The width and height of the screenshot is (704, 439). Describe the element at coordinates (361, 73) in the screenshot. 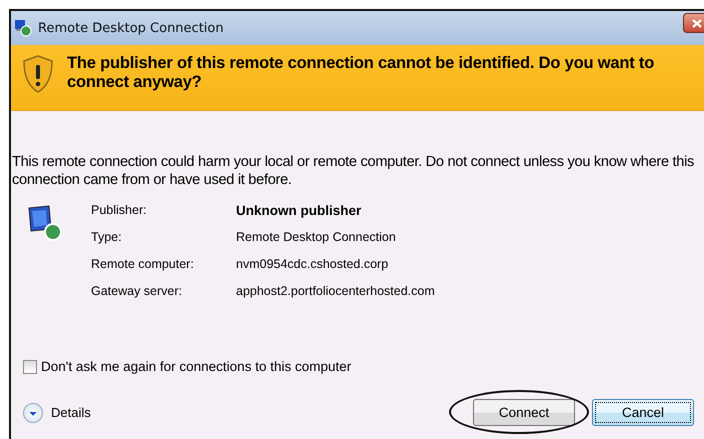

I see `warning-heading: The publisher of this remote connection cannot be identified. Do you want to connect anyway?` at that location.